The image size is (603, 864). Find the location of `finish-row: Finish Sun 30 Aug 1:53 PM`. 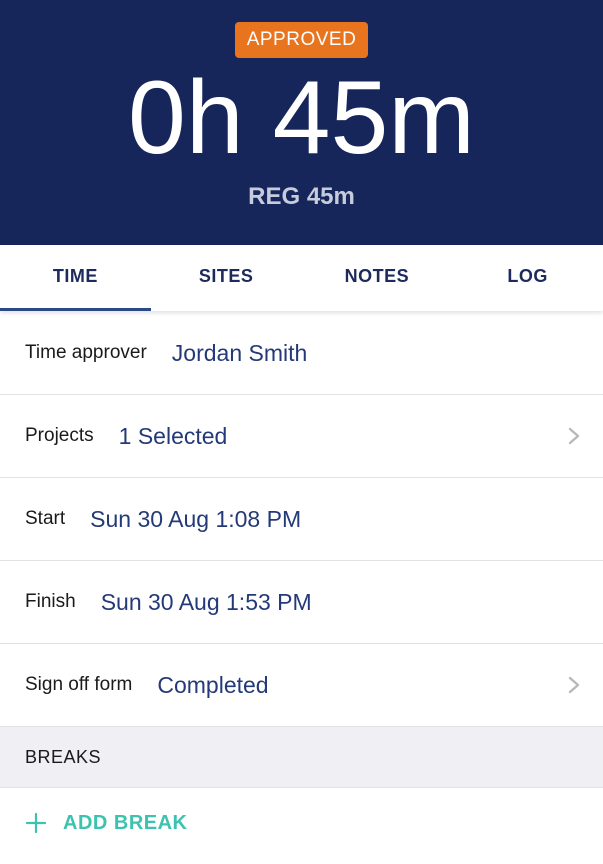

finish-row: Finish Sun 30 Aug 1:53 PM is located at coordinates (301, 602).